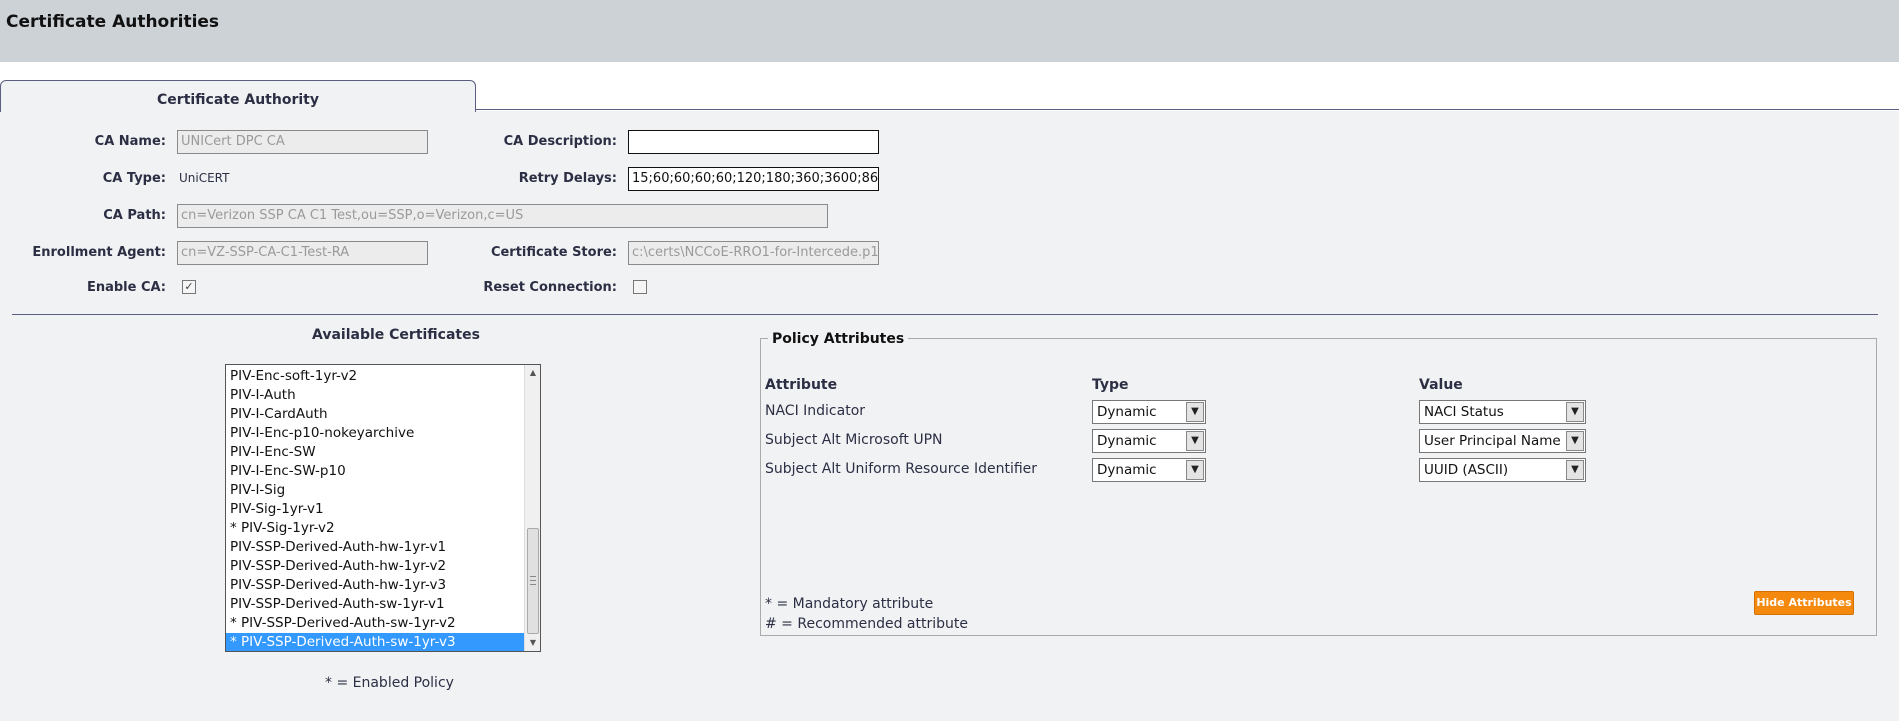  What do you see at coordinates (130, 141) in the screenshot?
I see `ca-name-label: CA Name:` at bounding box center [130, 141].